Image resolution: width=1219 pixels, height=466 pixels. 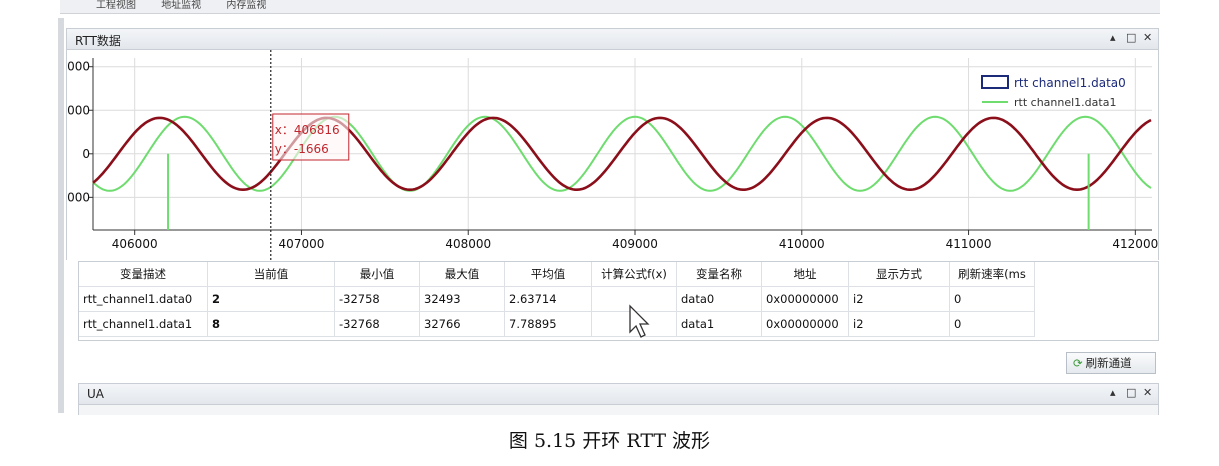 I want to click on cell-varname: data0, so click(x=719, y=299).